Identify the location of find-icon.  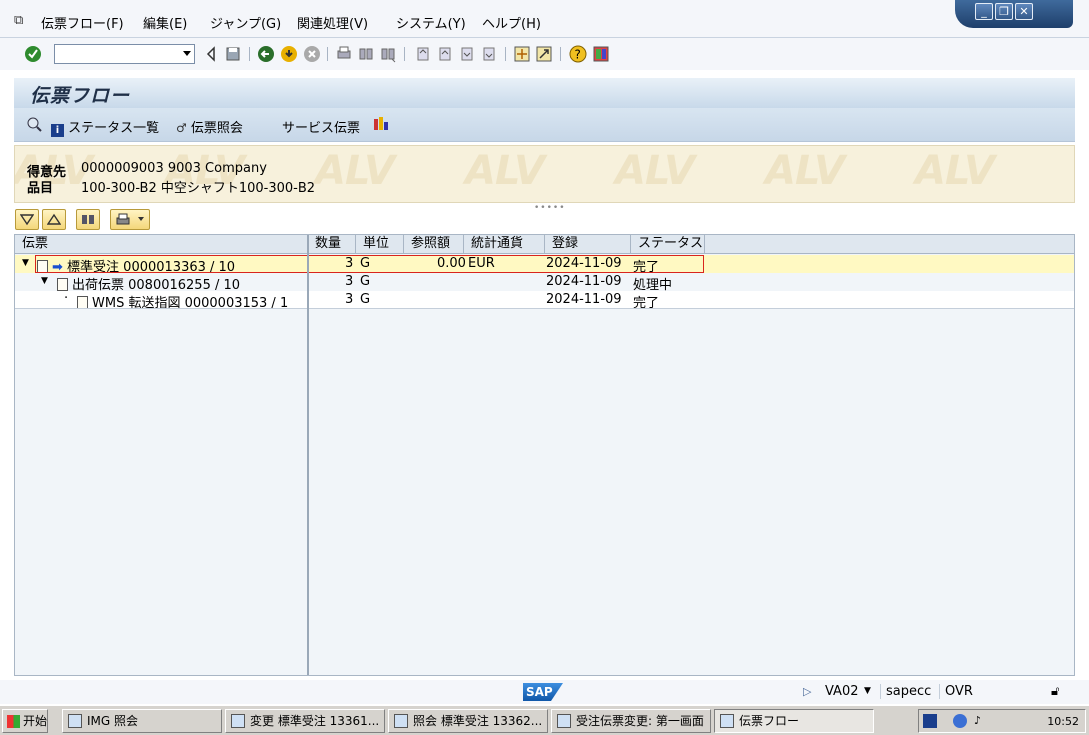
(366, 54).